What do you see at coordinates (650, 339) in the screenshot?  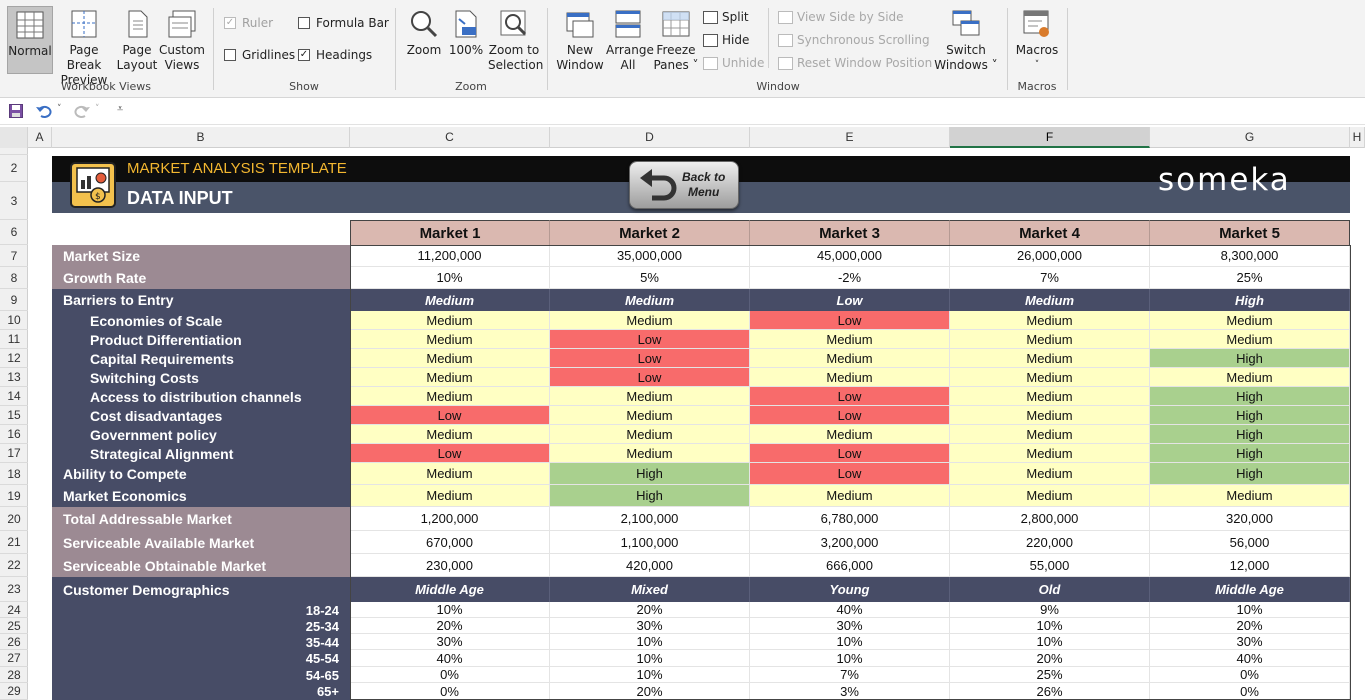 I see `cell-differentiation-2: Low` at bounding box center [650, 339].